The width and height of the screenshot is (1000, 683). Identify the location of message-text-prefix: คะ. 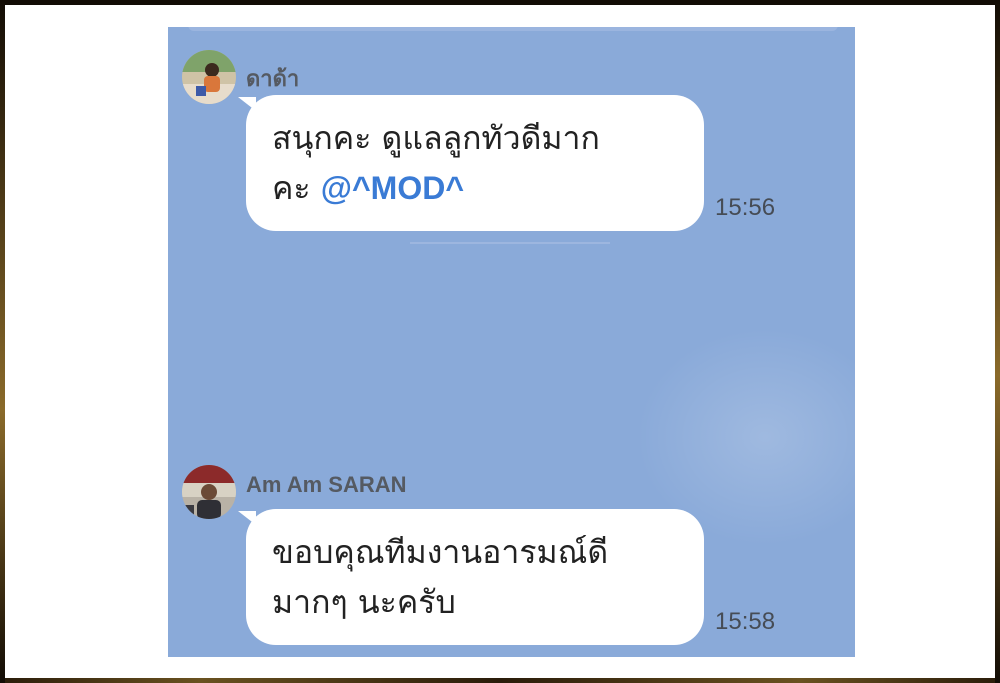
(296, 188).